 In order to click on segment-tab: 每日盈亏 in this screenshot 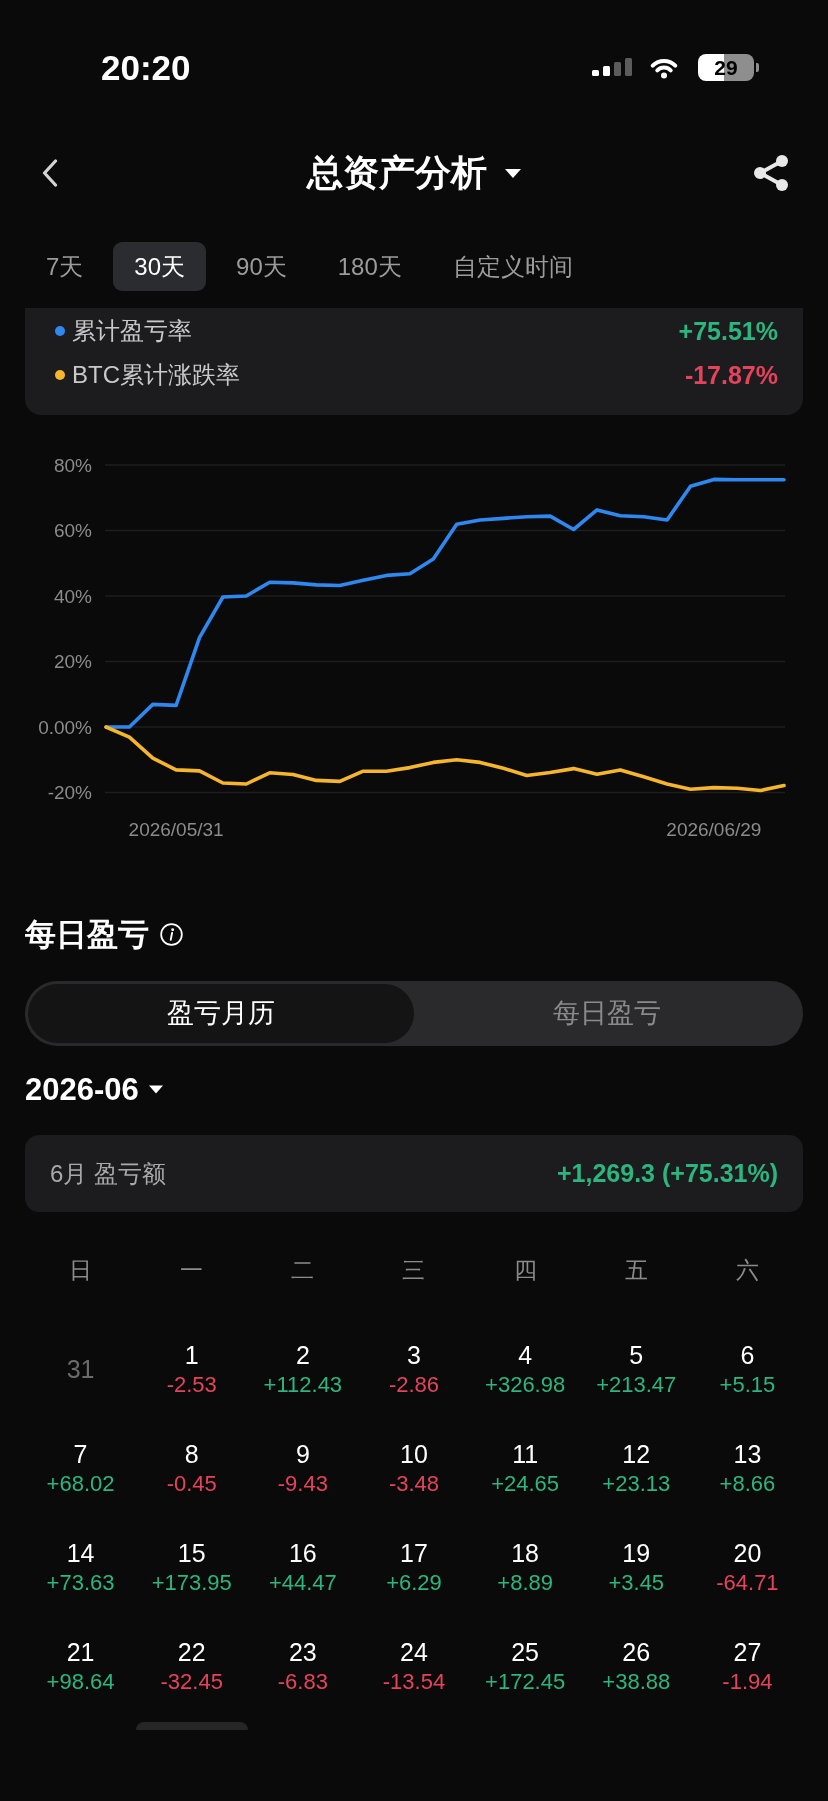, I will do `click(607, 1013)`.